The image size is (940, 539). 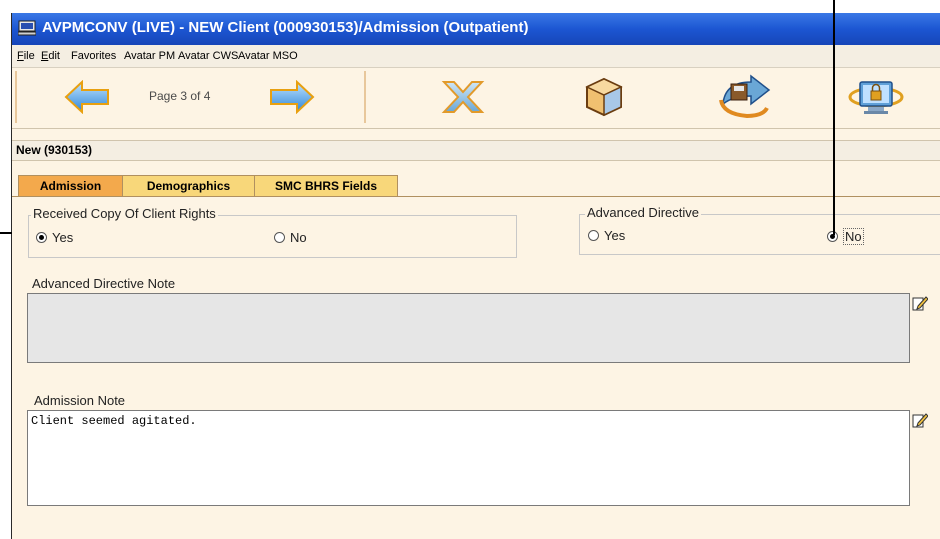 I want to click on menu-edit: Edit, so click(x=50, y=56).